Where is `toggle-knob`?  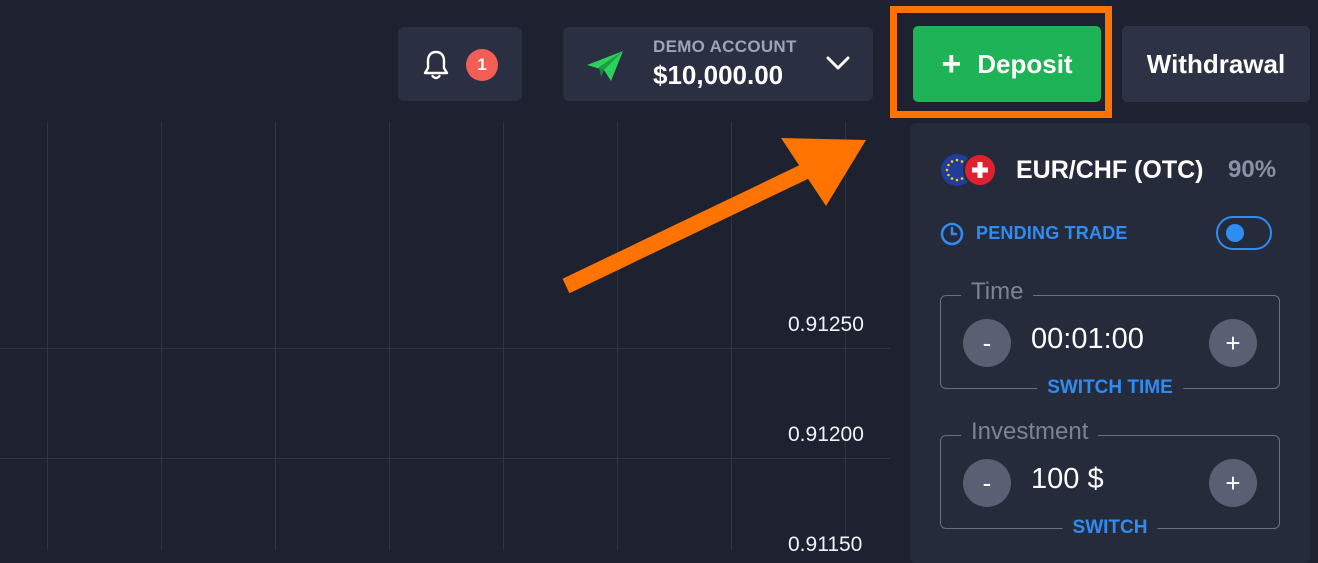 toggle-knob is located at coordinates (1235, 233).